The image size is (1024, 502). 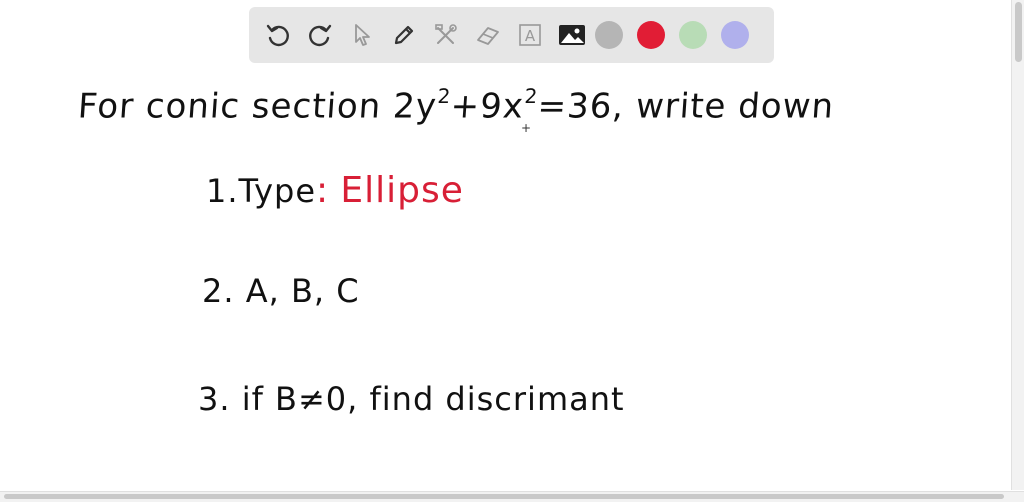 What do you see at coordinates (651, 35) in the screenshot?
I see `color-swatch-red` at bounding box center [651, 35].